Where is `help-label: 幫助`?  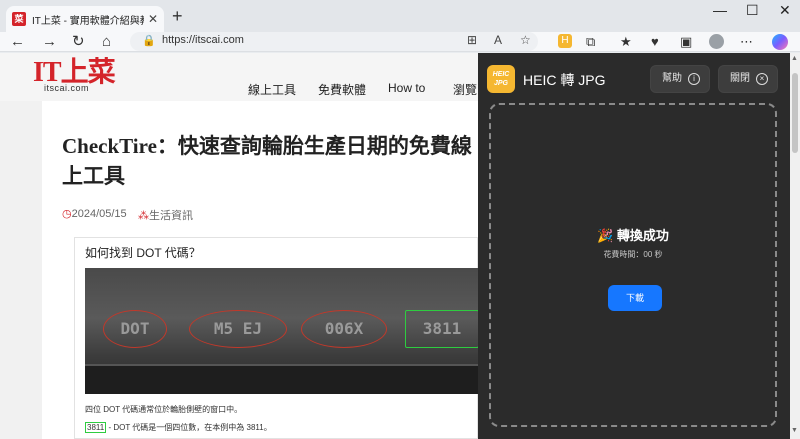 help-label: 幫助 is located at coordinates (672, 78).